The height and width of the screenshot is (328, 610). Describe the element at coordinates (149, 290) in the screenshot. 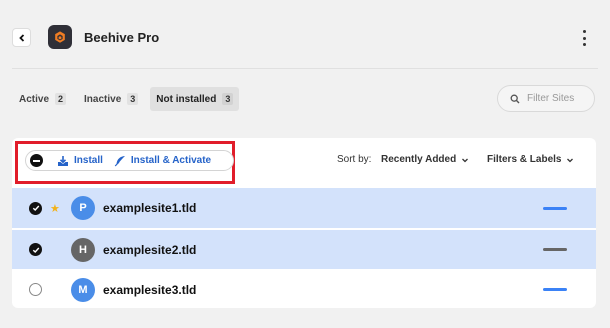

I see `site-name: examplesite3.tld` at that location.